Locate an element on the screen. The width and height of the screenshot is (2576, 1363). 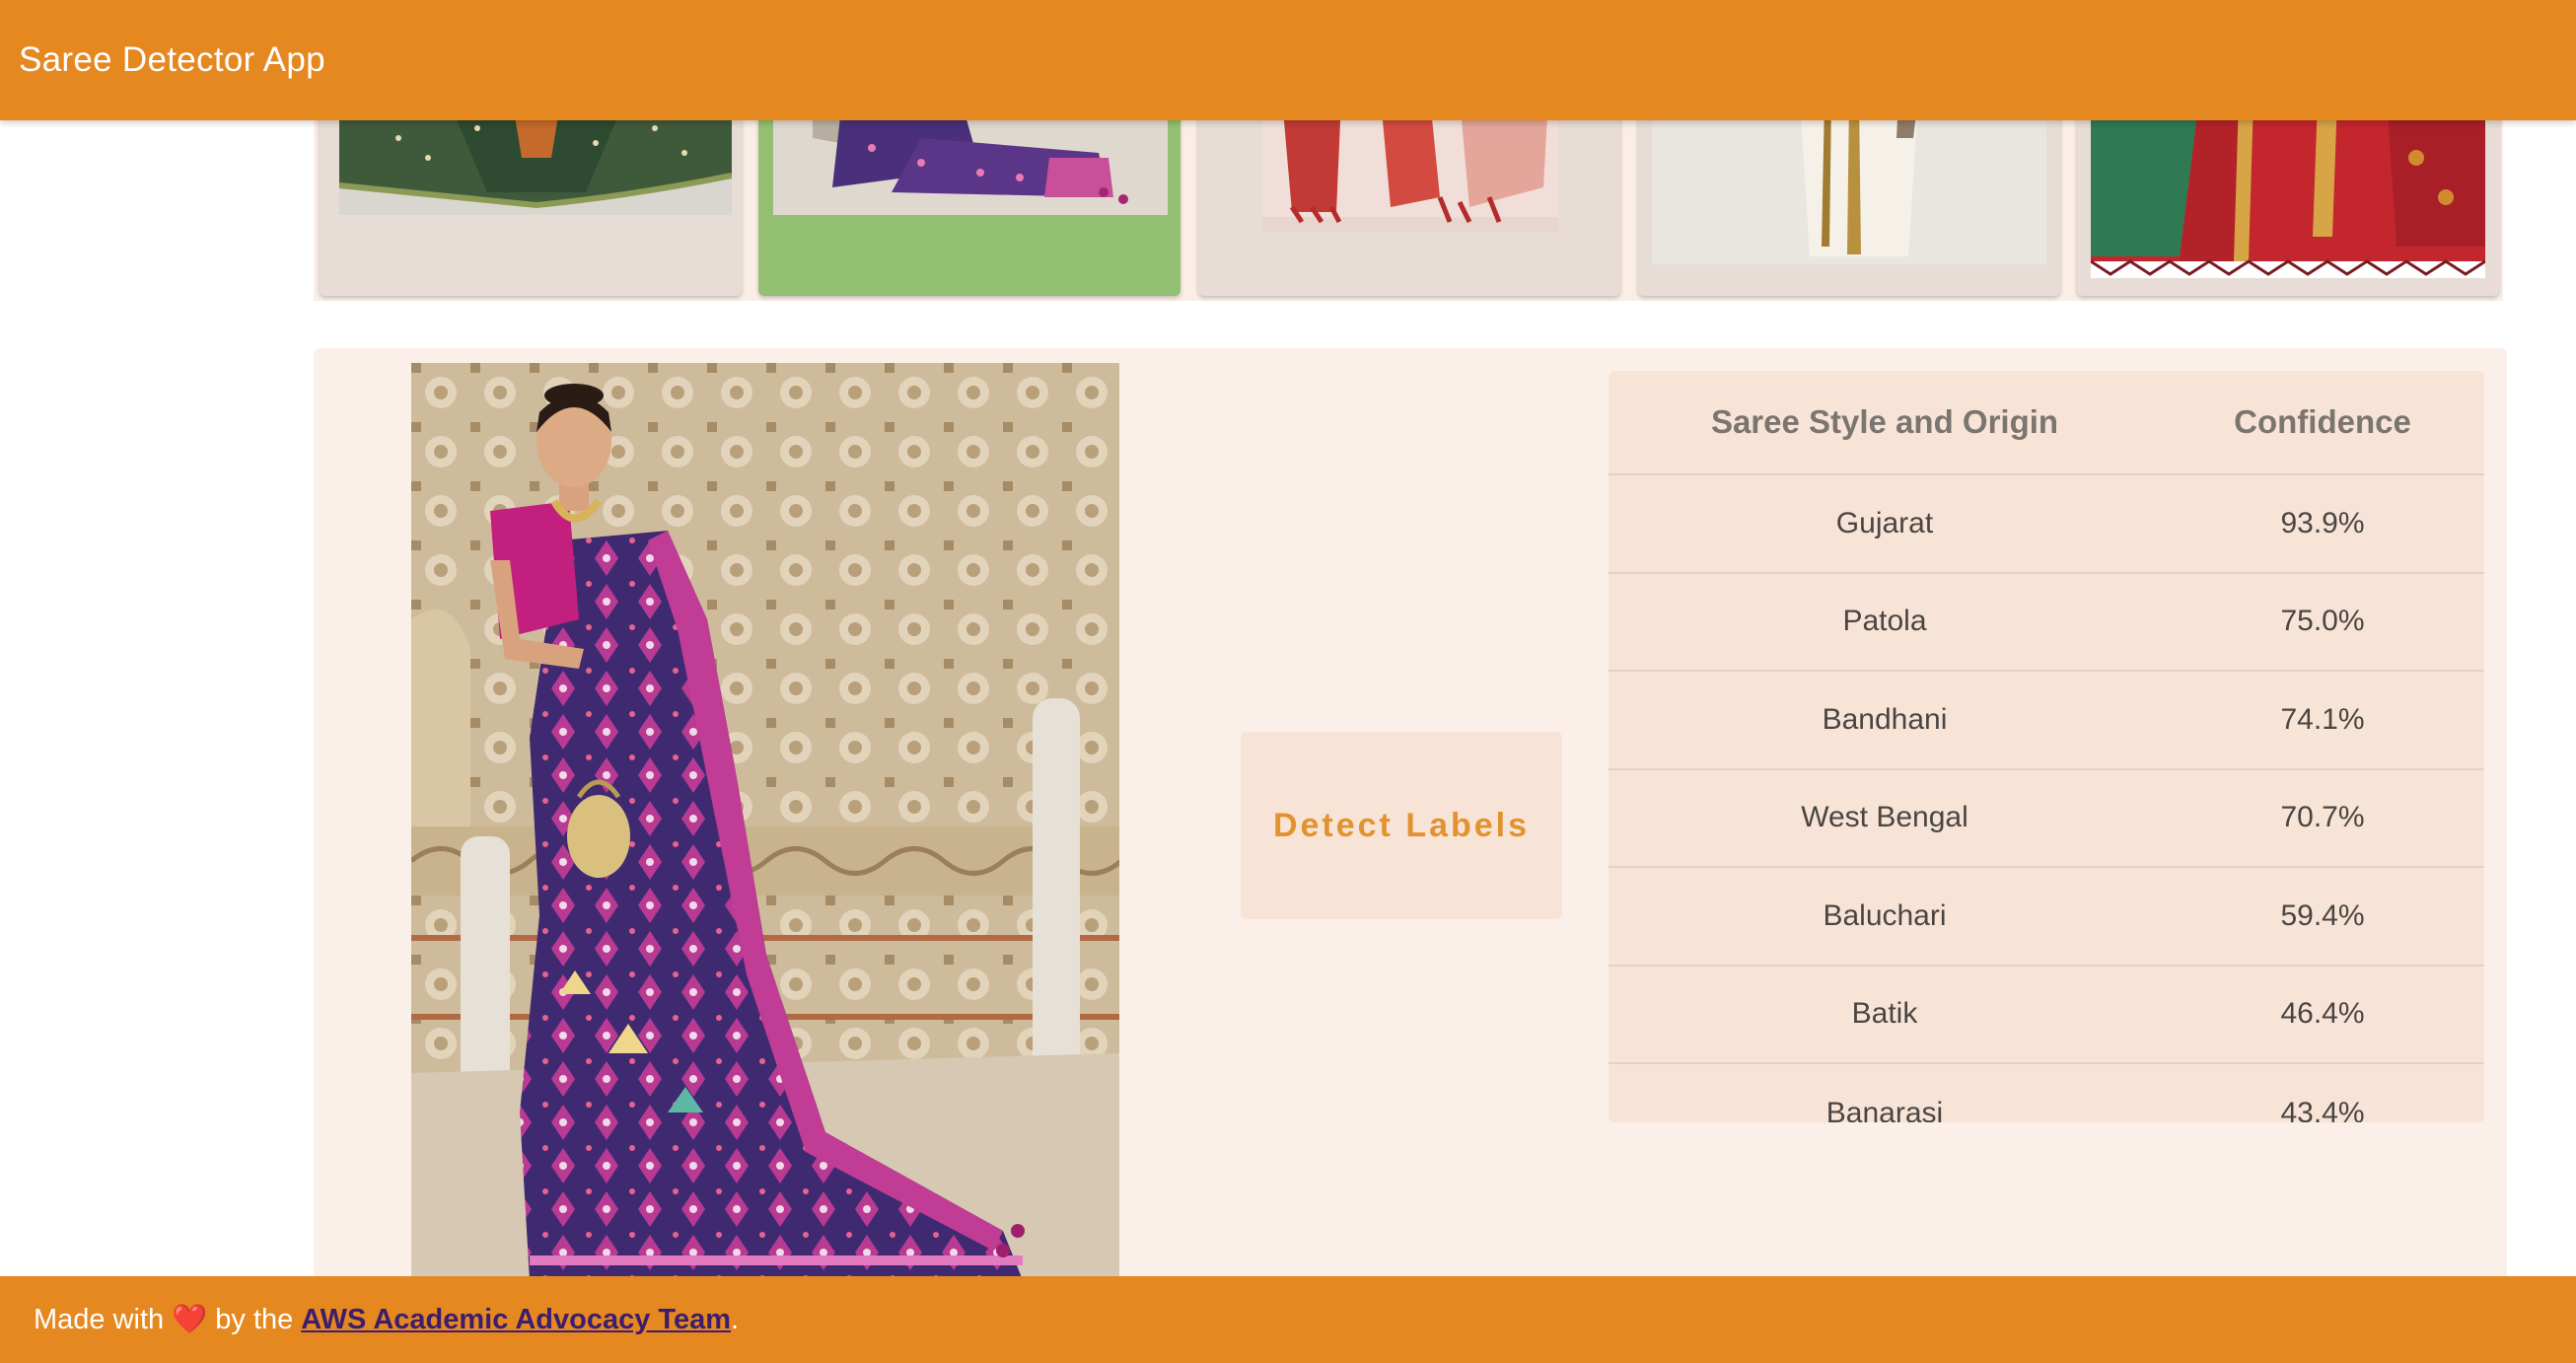
header-confidence-label: Confidence is located at coordinates (2322, 422).